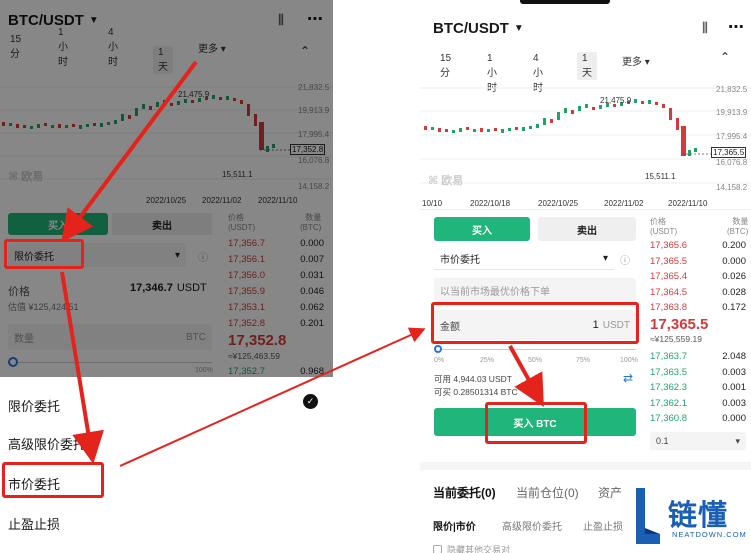  Describe the element at coordinates (432, 203) in the screenshot. I see `date-label-0: 10/10` at that location.